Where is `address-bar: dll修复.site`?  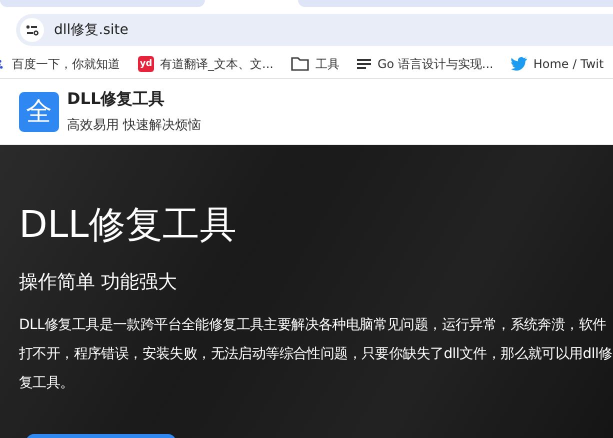 address-bar: dll修复.site is located at coordinates (314, 30).